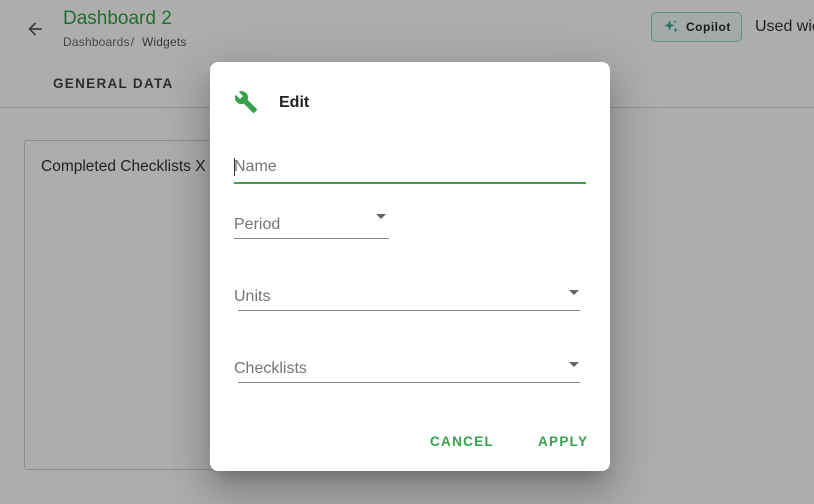 The height and width of the screenshot is (504, 814). I want to click on period-label: Period, so click(257, 224).